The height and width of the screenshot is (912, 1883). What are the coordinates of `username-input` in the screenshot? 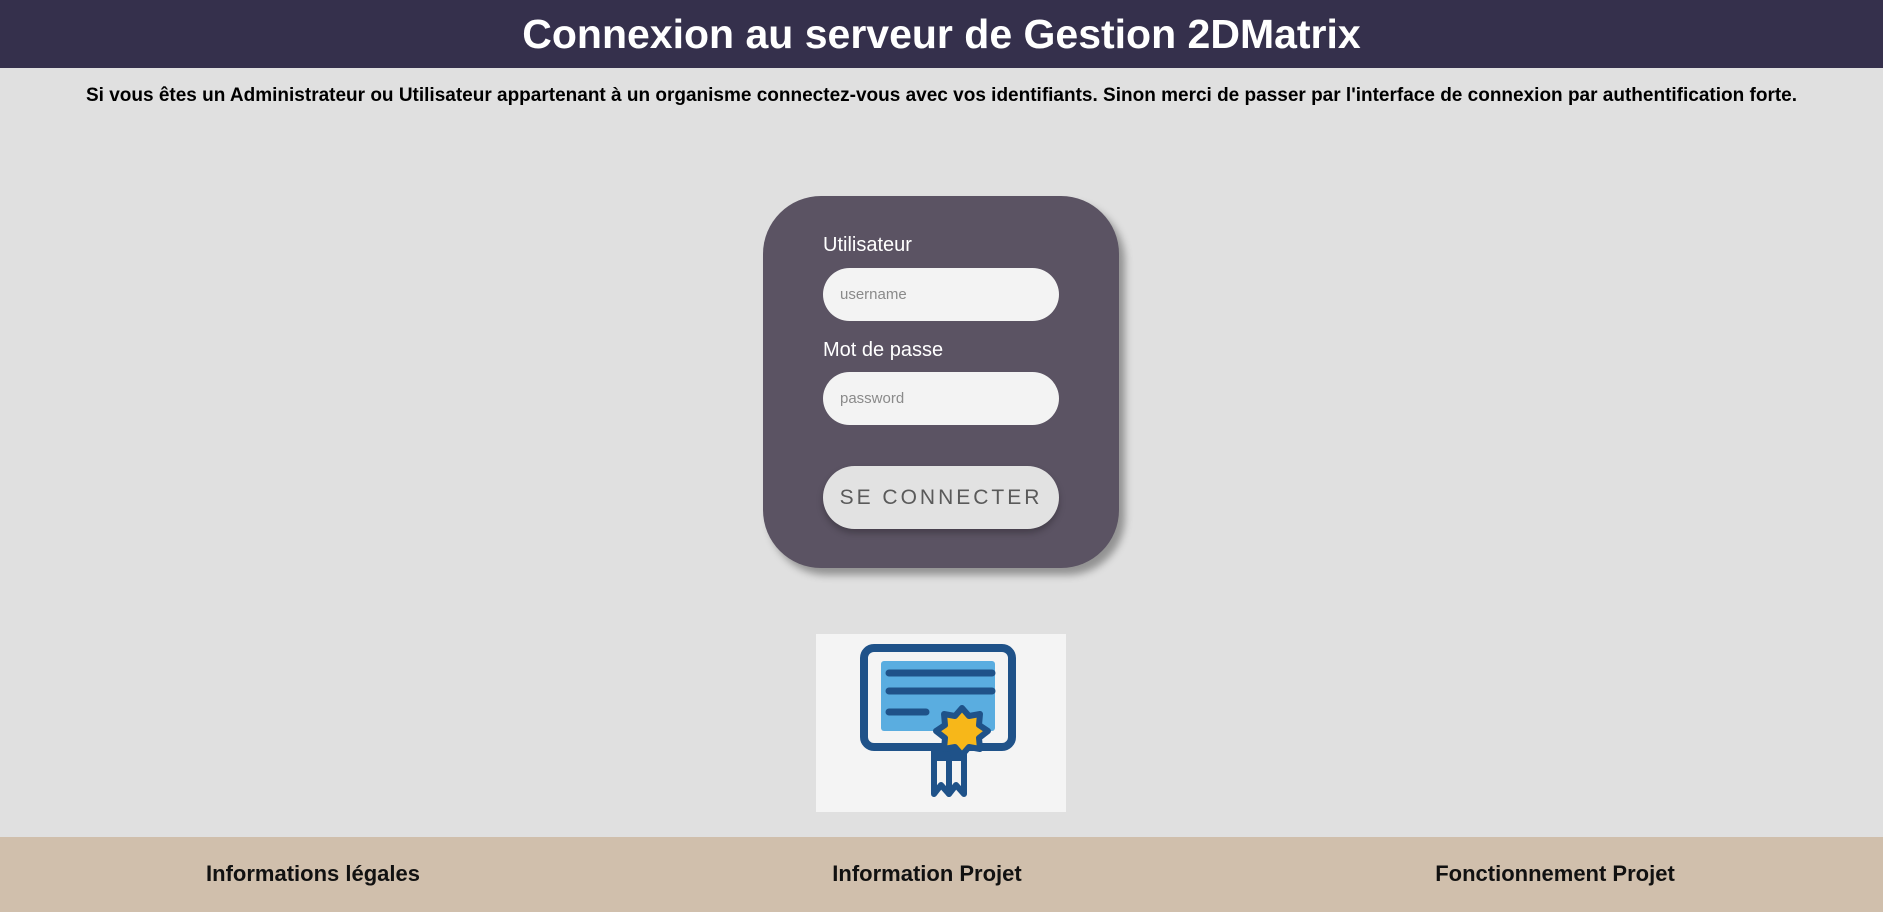 It's located at (941, 294).